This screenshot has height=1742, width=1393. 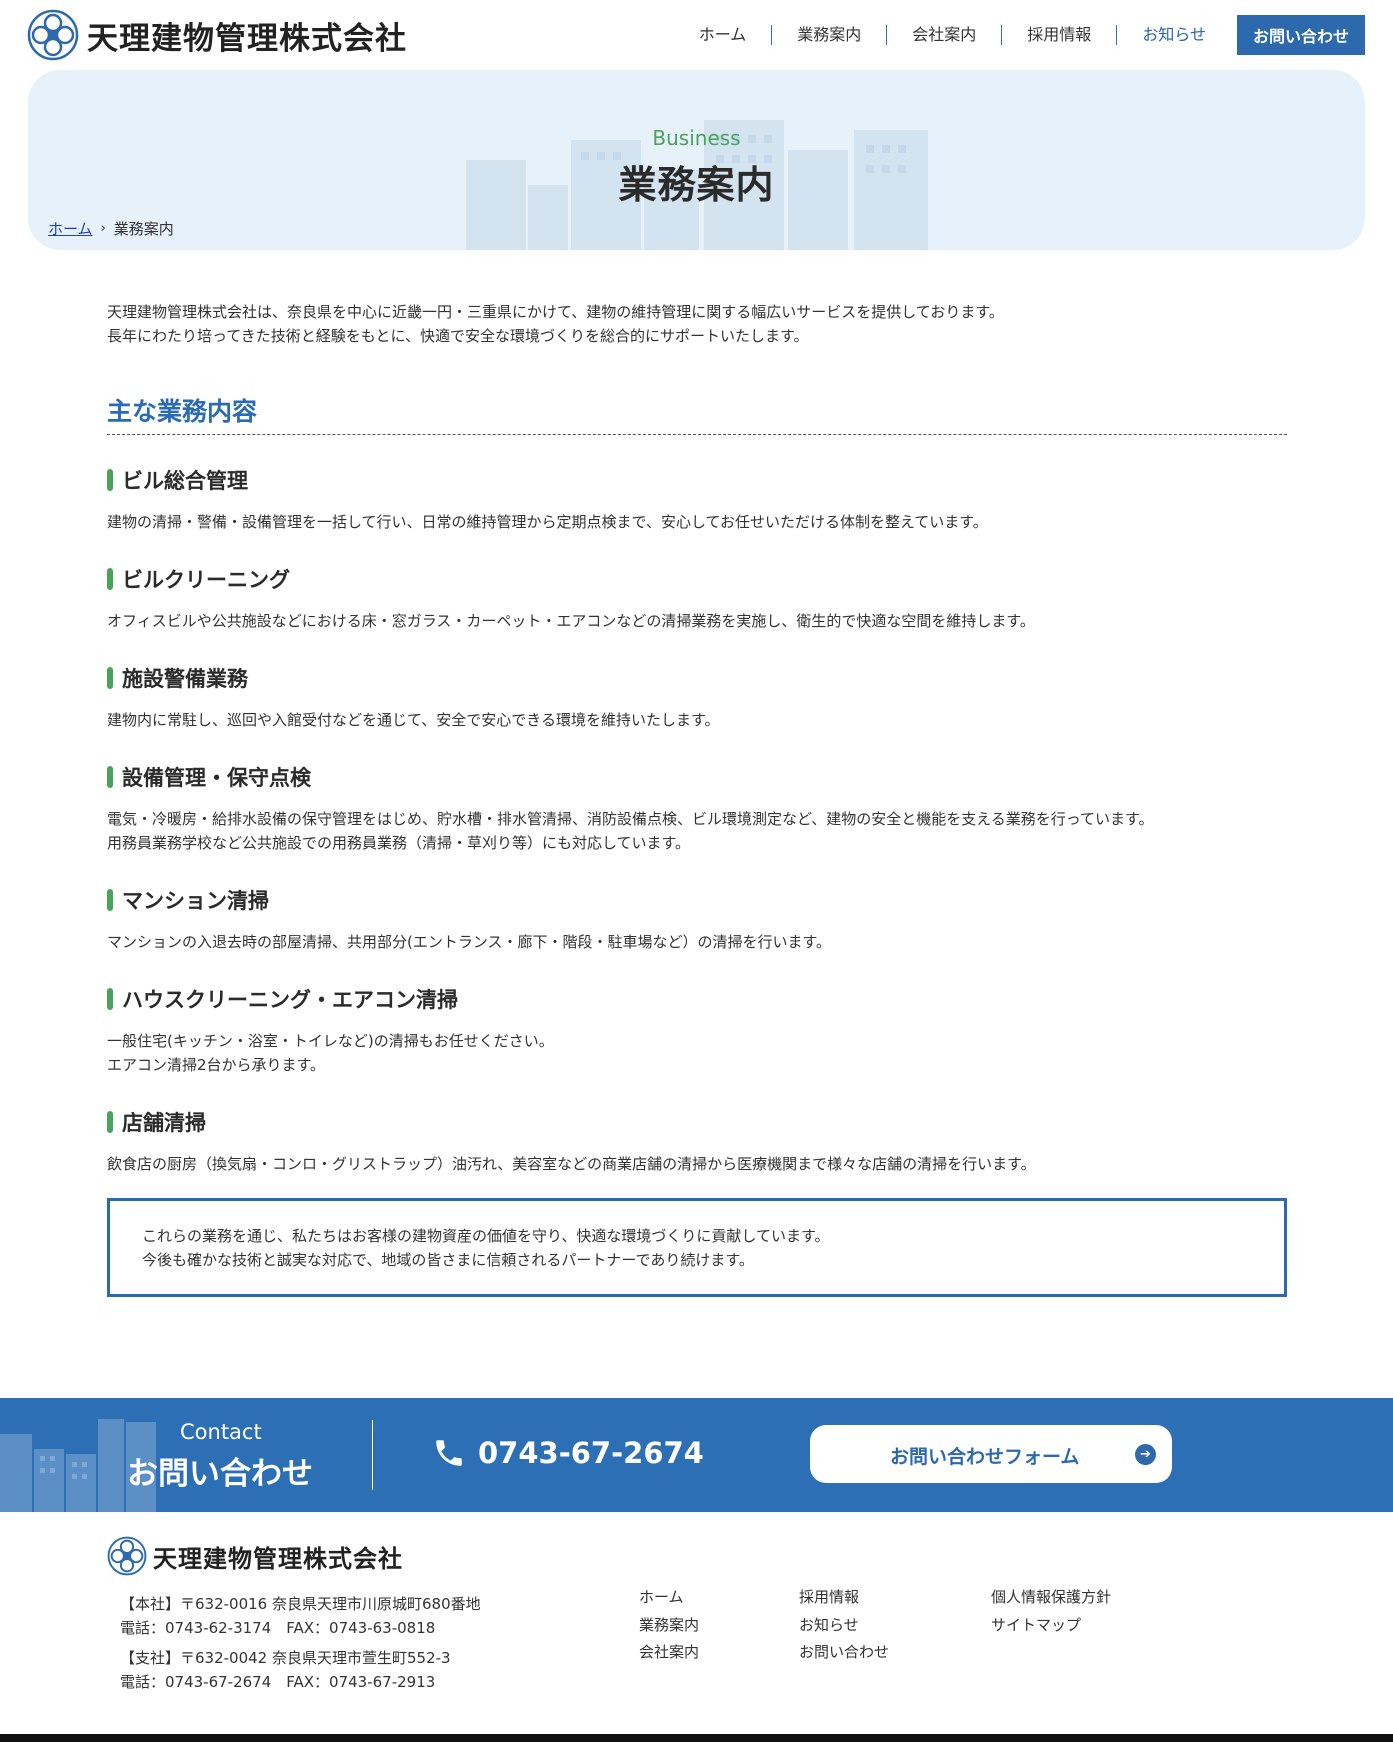 What do you see at coordinates (844, 1653) in the screenshot?
I see `footer-link-contact: お問い合わせ` at bounding box center [844, 1653].